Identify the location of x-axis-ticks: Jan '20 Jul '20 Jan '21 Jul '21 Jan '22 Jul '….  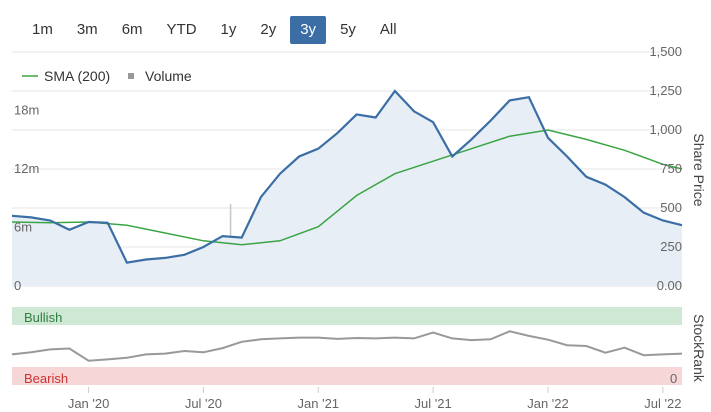
(374, 399).